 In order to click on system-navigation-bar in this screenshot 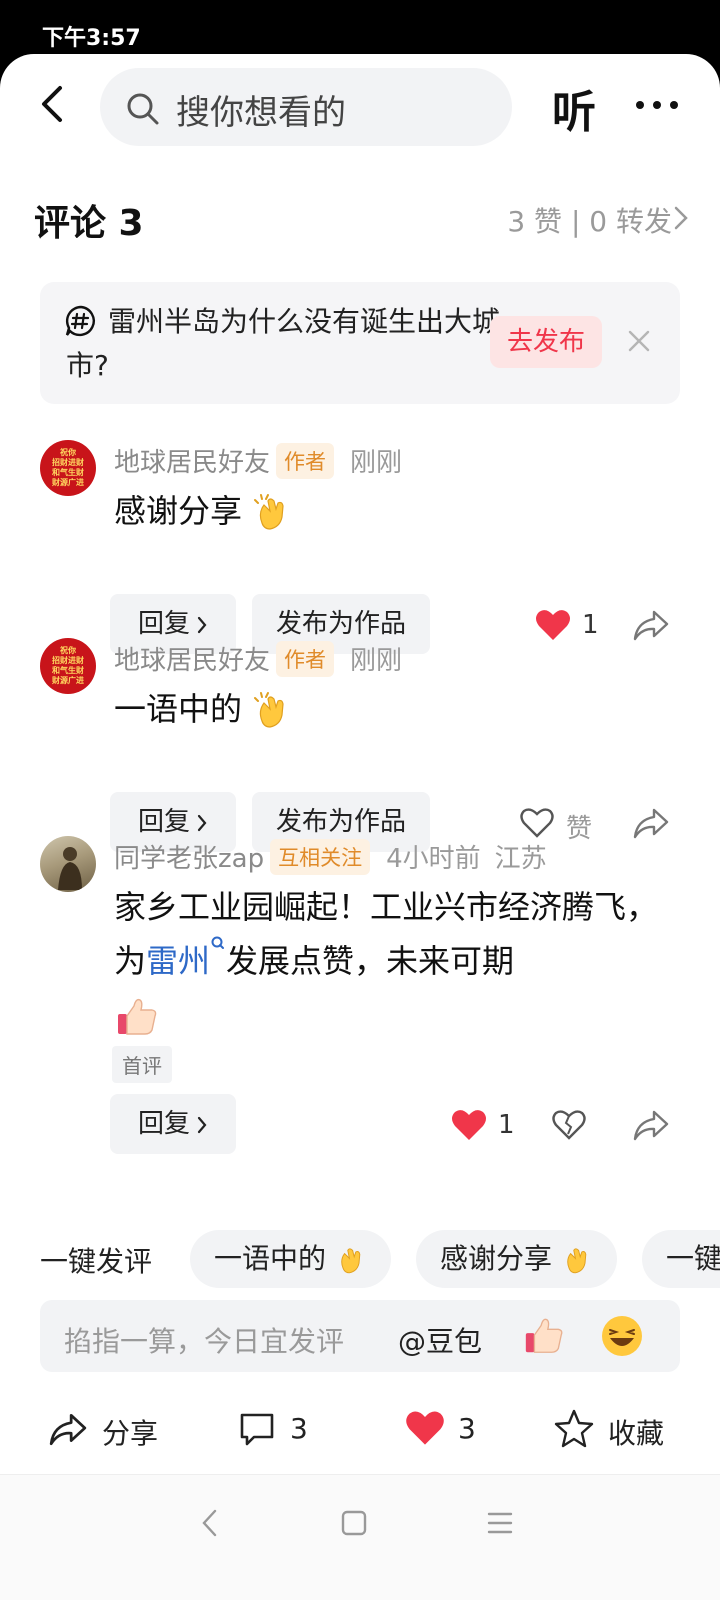, I will do `click(360, 1537)`.